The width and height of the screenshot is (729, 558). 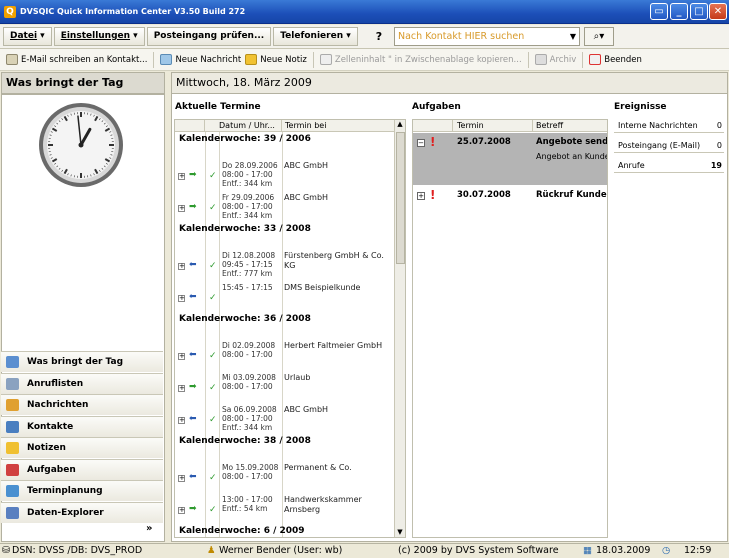 What do you see at coordinates (218, 107) in the screenshot?
I see `termine-title: Aktuelle Termine` at bounding box center [218, 107].